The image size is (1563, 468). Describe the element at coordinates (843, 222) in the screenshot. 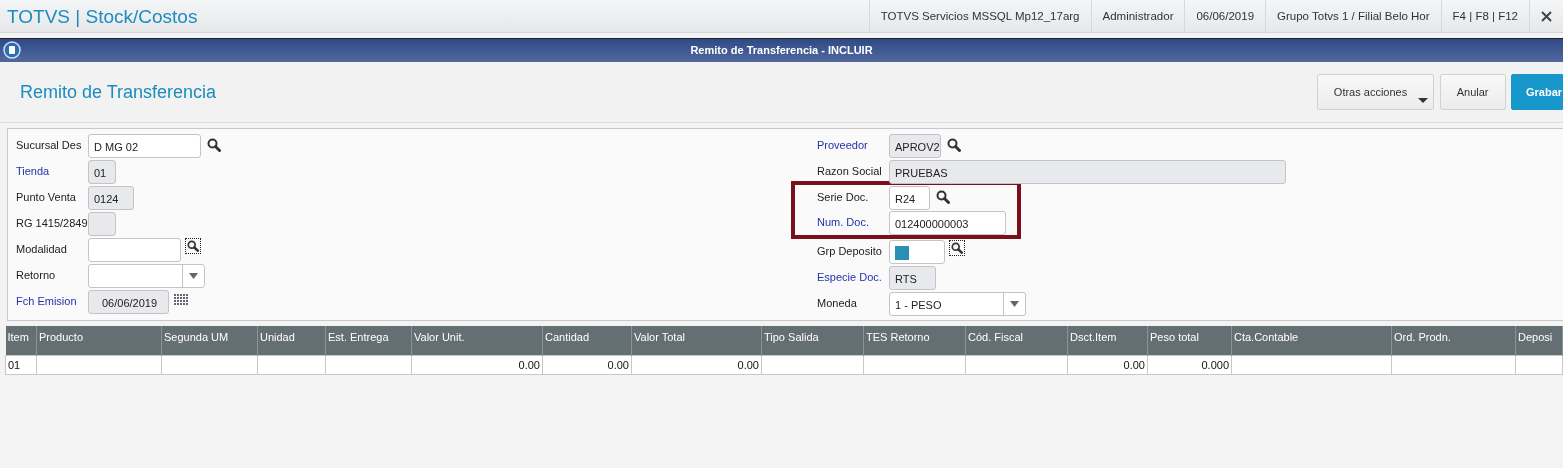

I see `field-label: Num. Doc.` at that location.